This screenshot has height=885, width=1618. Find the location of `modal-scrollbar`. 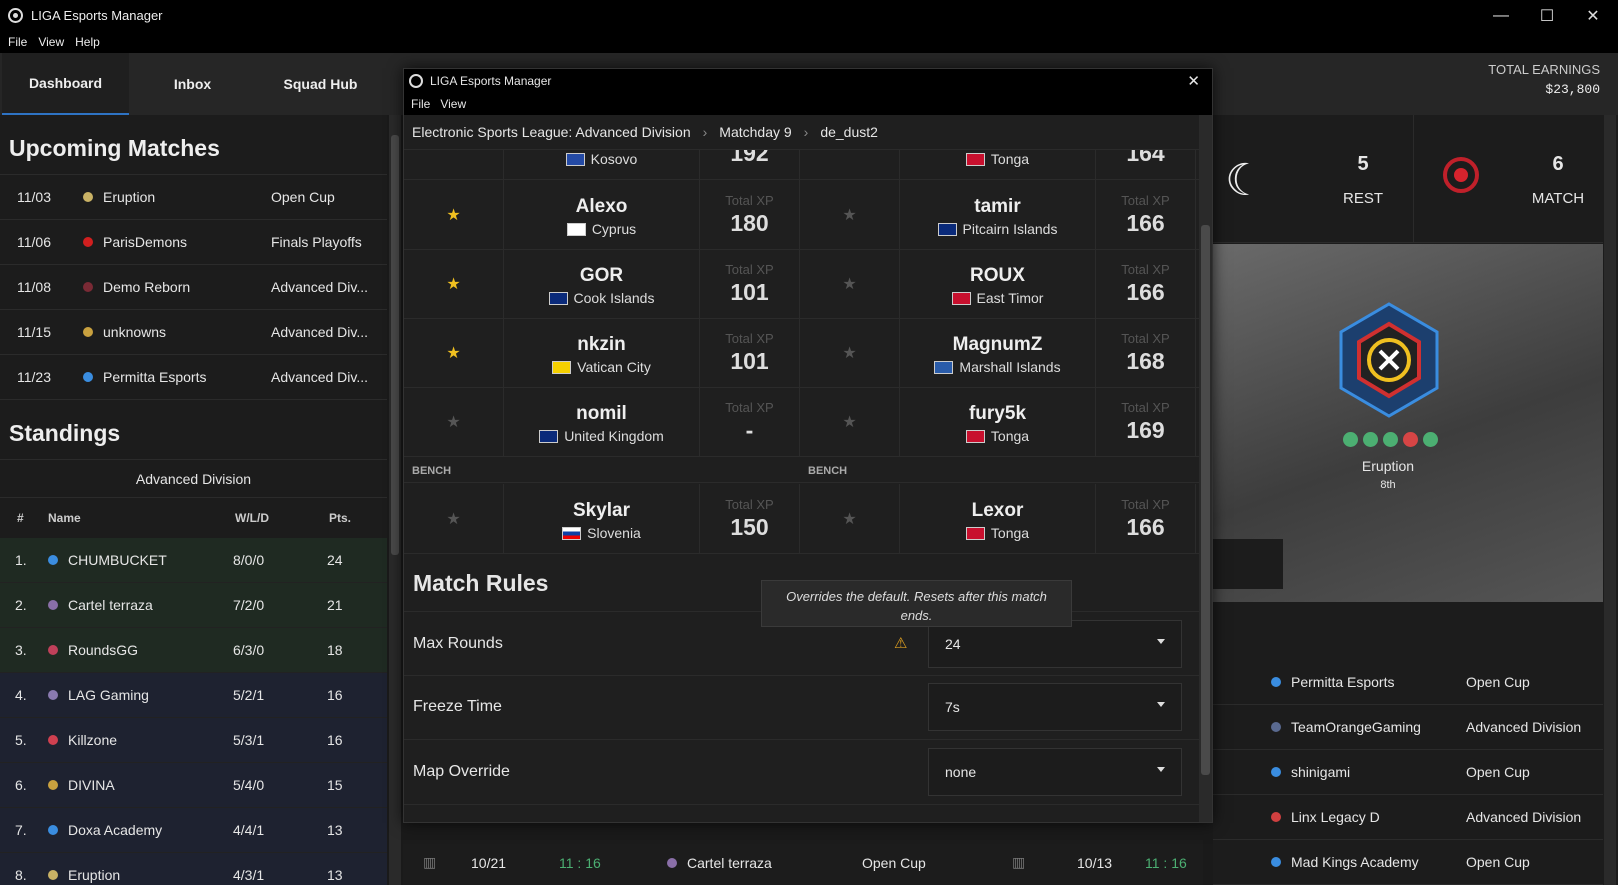

modal-scrollbar is located at coordinates (1205, 468).